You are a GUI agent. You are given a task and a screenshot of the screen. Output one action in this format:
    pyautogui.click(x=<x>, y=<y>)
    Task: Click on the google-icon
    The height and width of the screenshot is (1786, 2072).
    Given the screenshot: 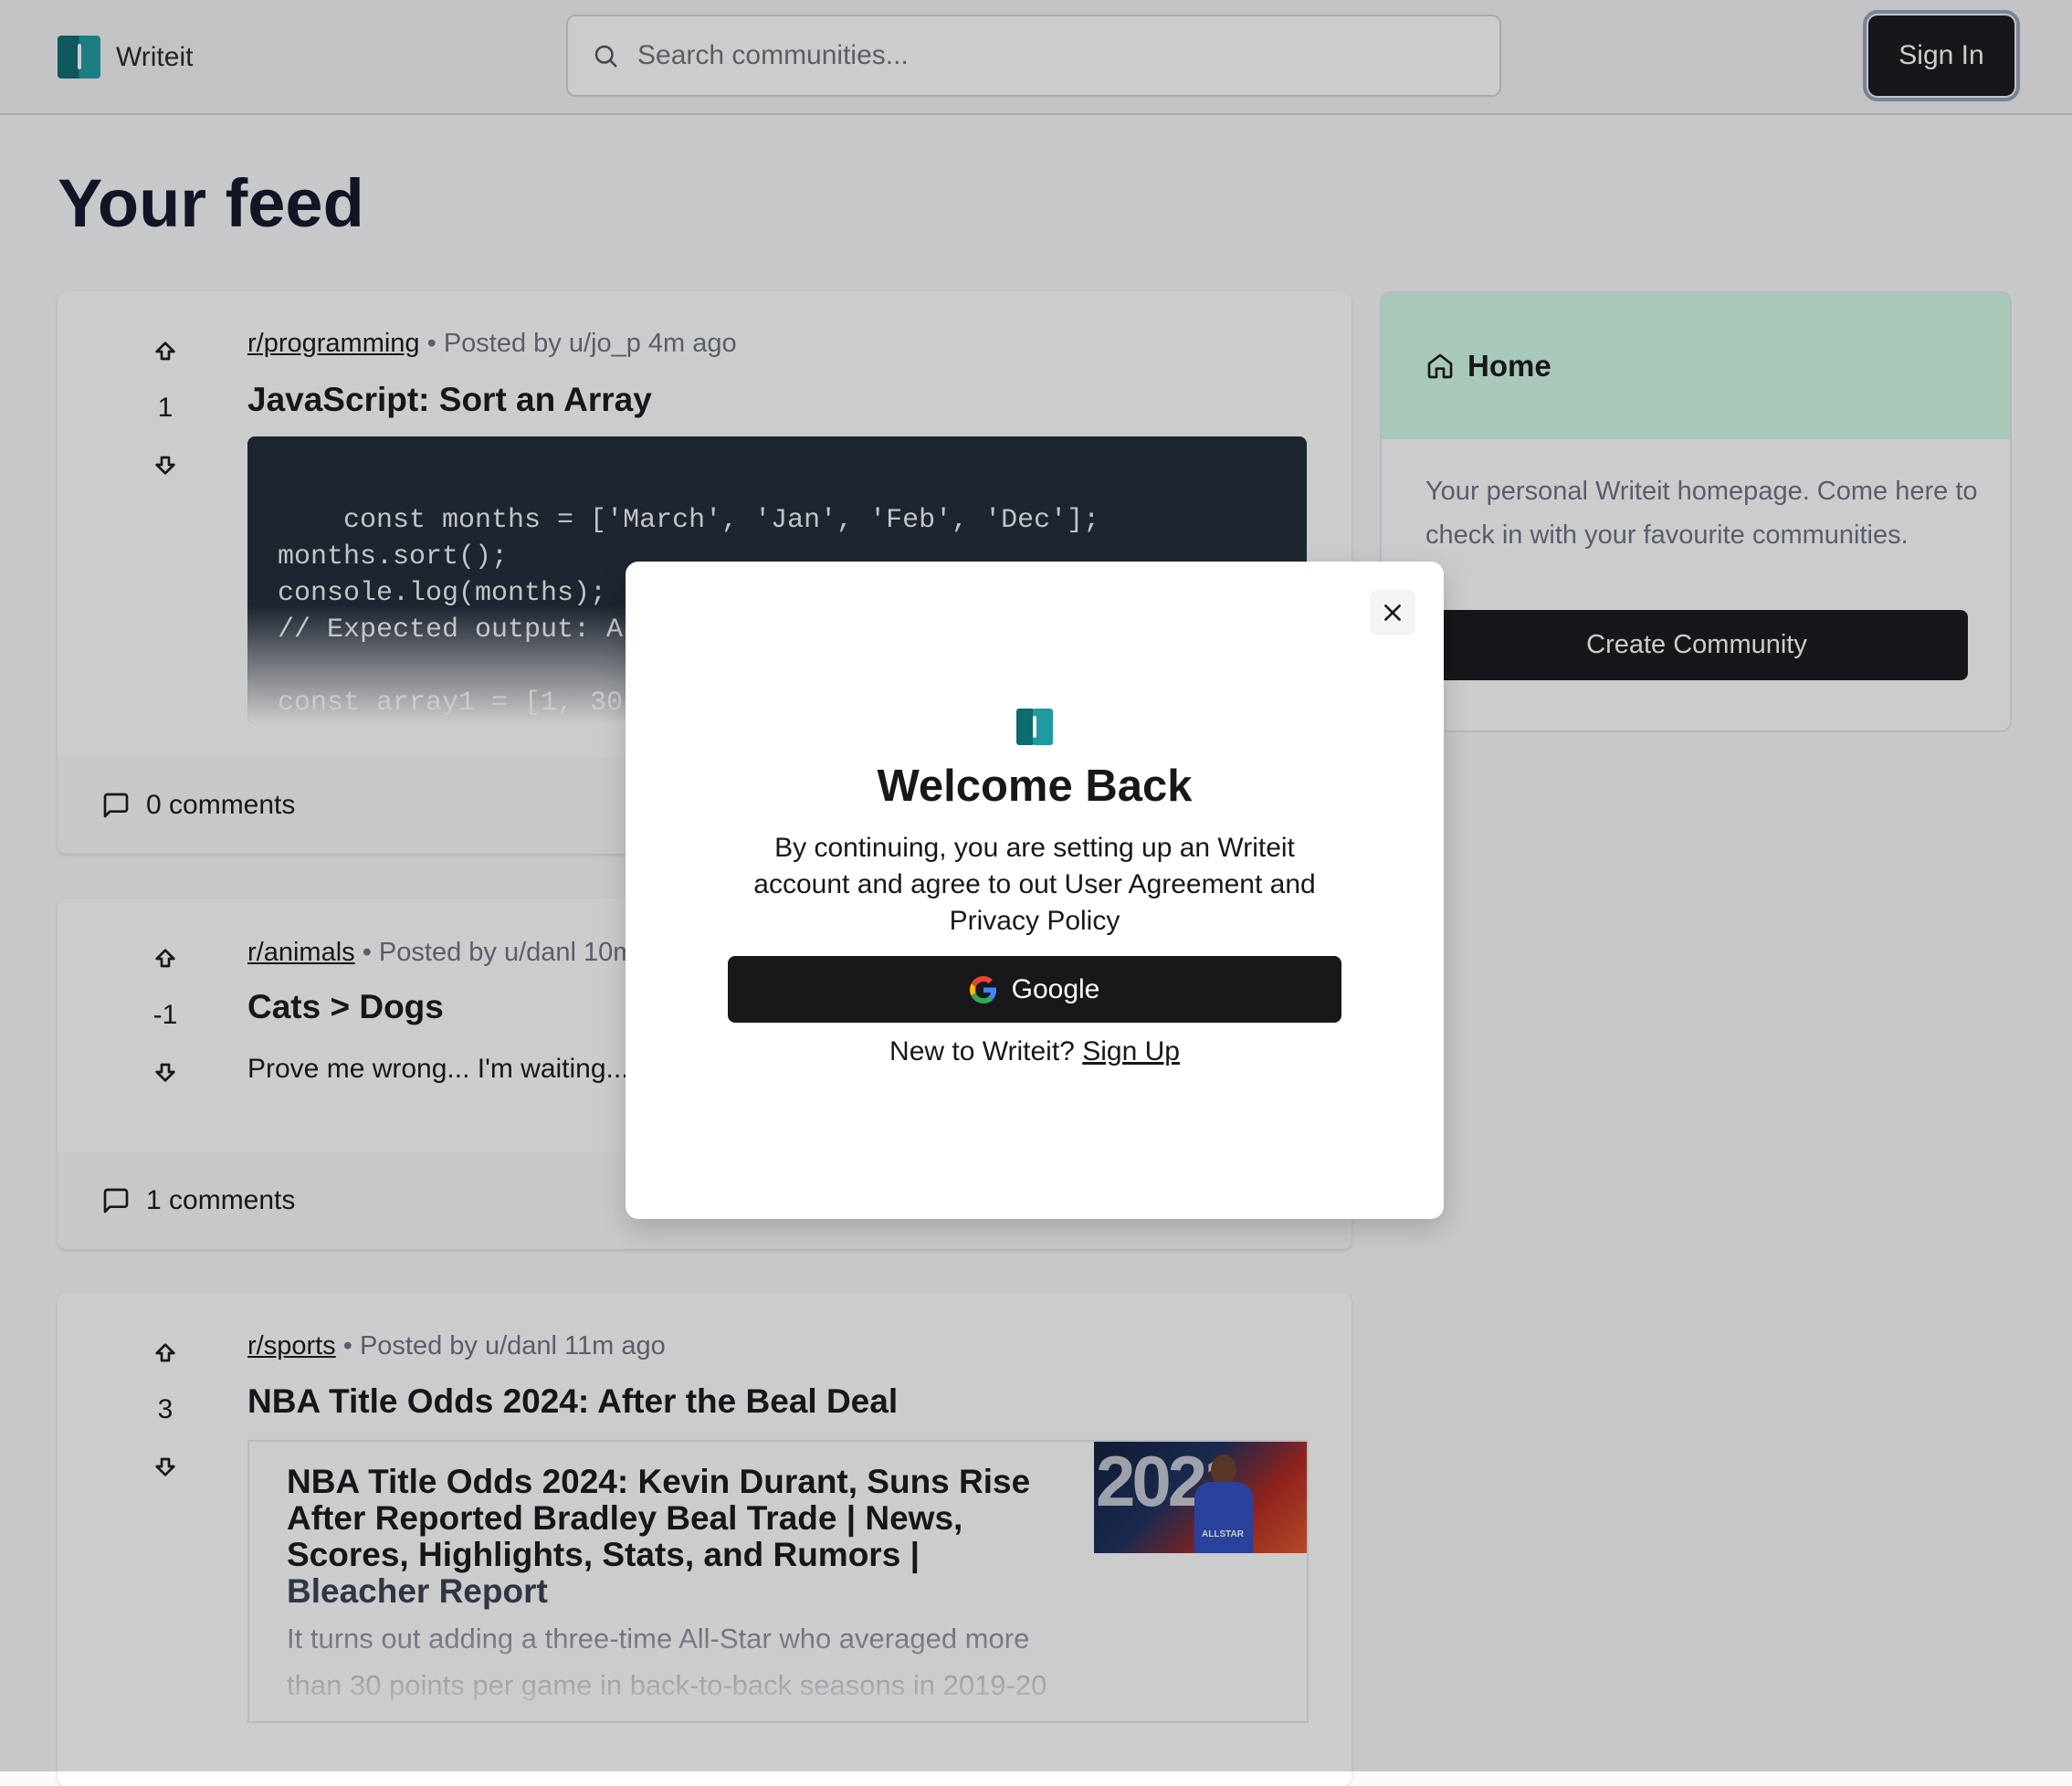 What is the action you would take?
    pyautogui.click(x=982, y=989)
    